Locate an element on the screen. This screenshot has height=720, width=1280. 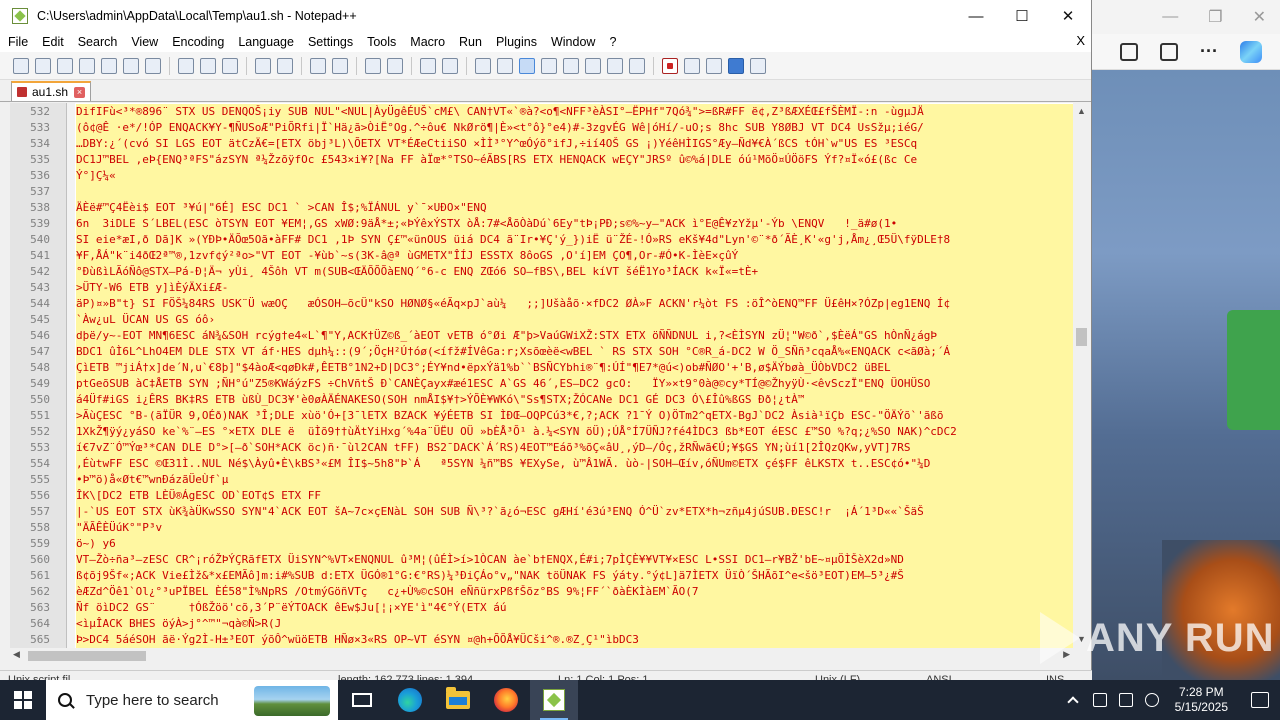
show-hidden-icons-icon is located at coordinates (1072, 702).